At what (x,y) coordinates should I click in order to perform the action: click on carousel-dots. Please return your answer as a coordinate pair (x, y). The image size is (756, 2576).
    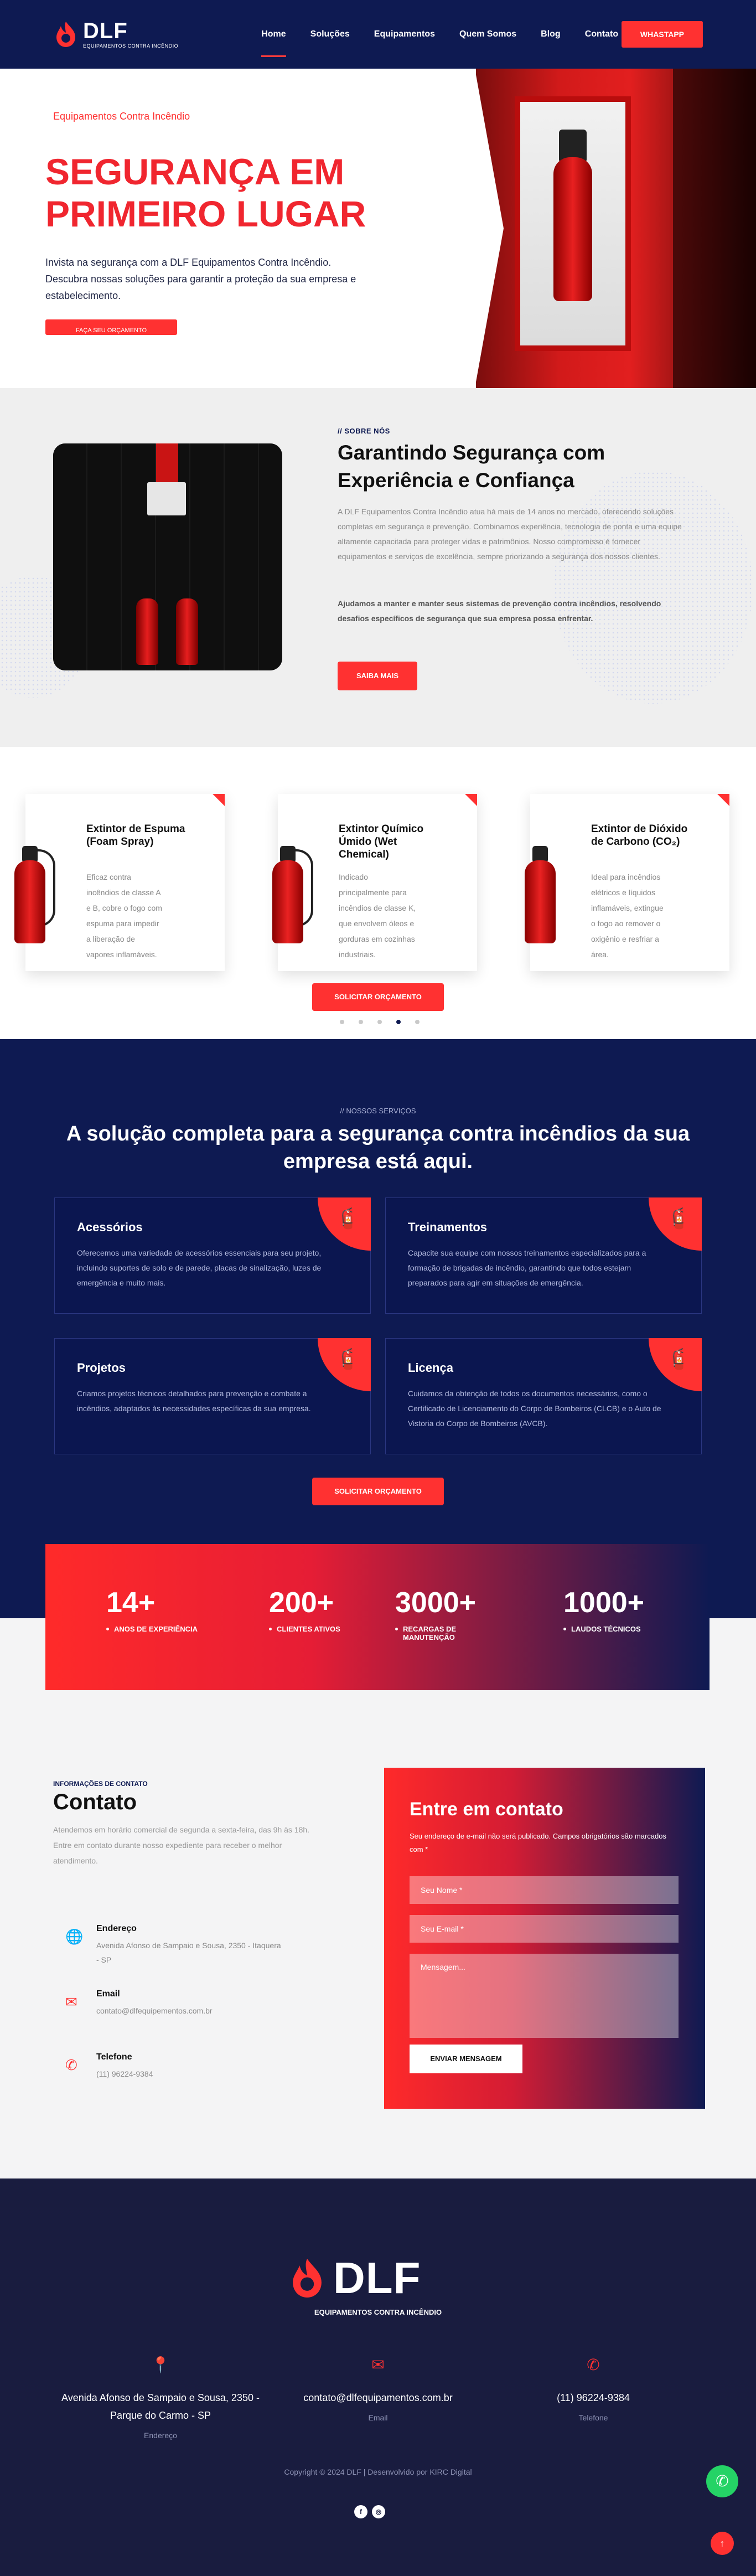
    Looking at the image, I should click on (380, 1022).